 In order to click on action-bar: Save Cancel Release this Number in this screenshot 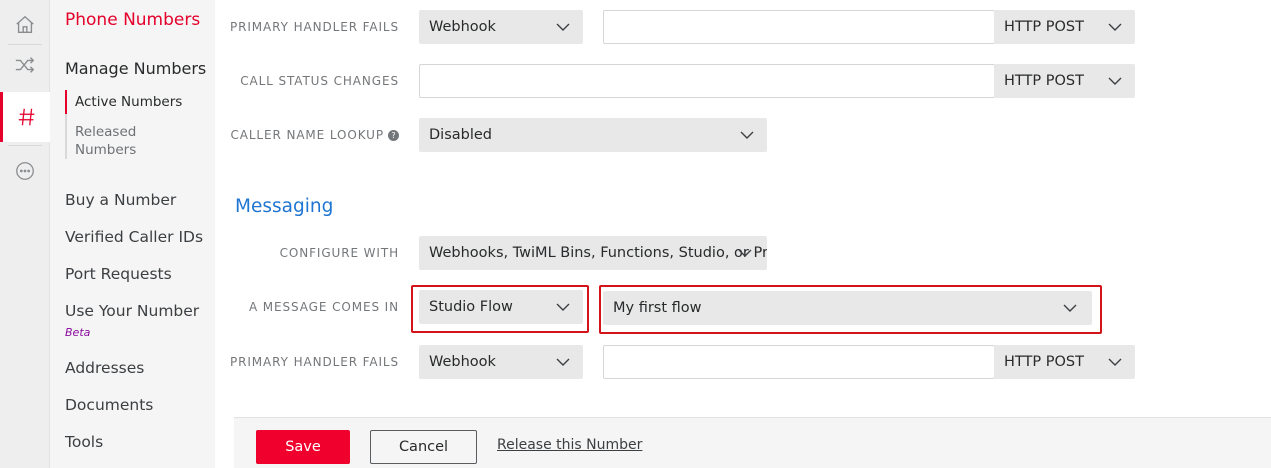, I will do `click(752, 442)`.